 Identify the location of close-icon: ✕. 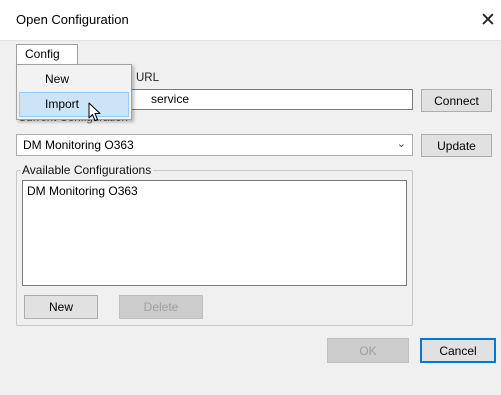
(488, 20).